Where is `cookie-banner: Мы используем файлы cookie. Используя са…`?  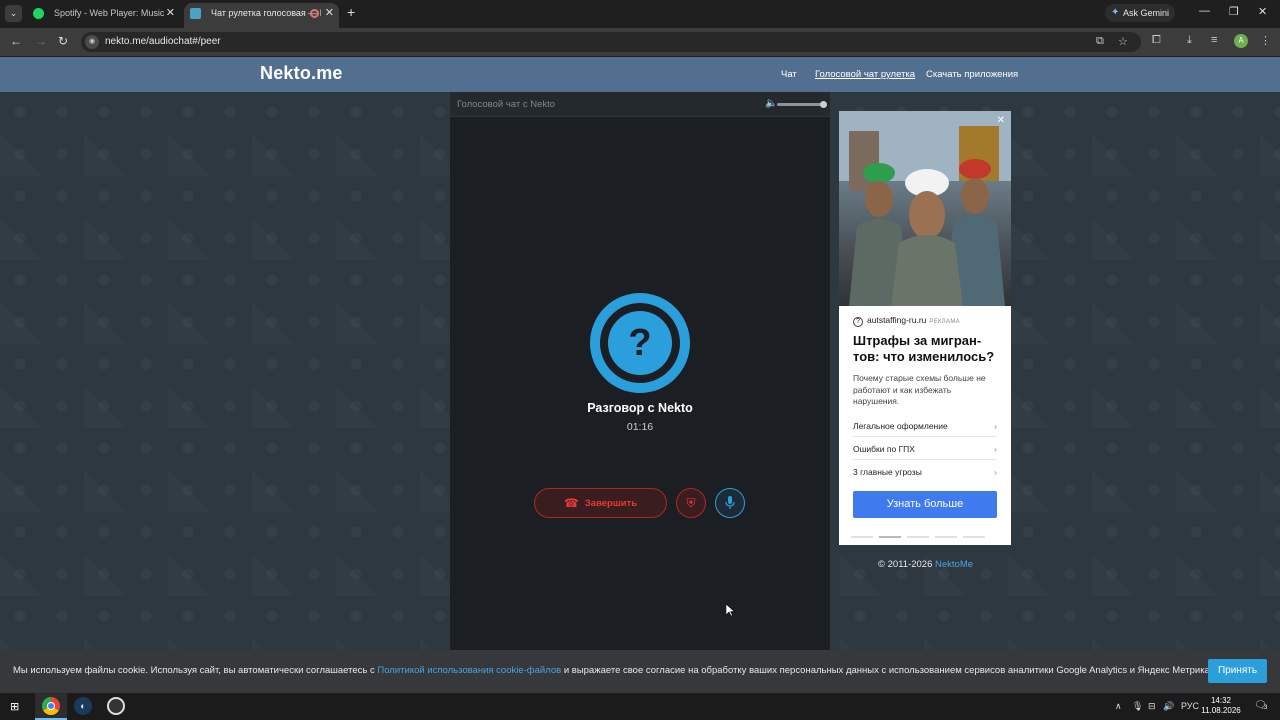
cookie-banner: Мы используем файлы cookie. Используя са… is located at coordinates (640, 671).